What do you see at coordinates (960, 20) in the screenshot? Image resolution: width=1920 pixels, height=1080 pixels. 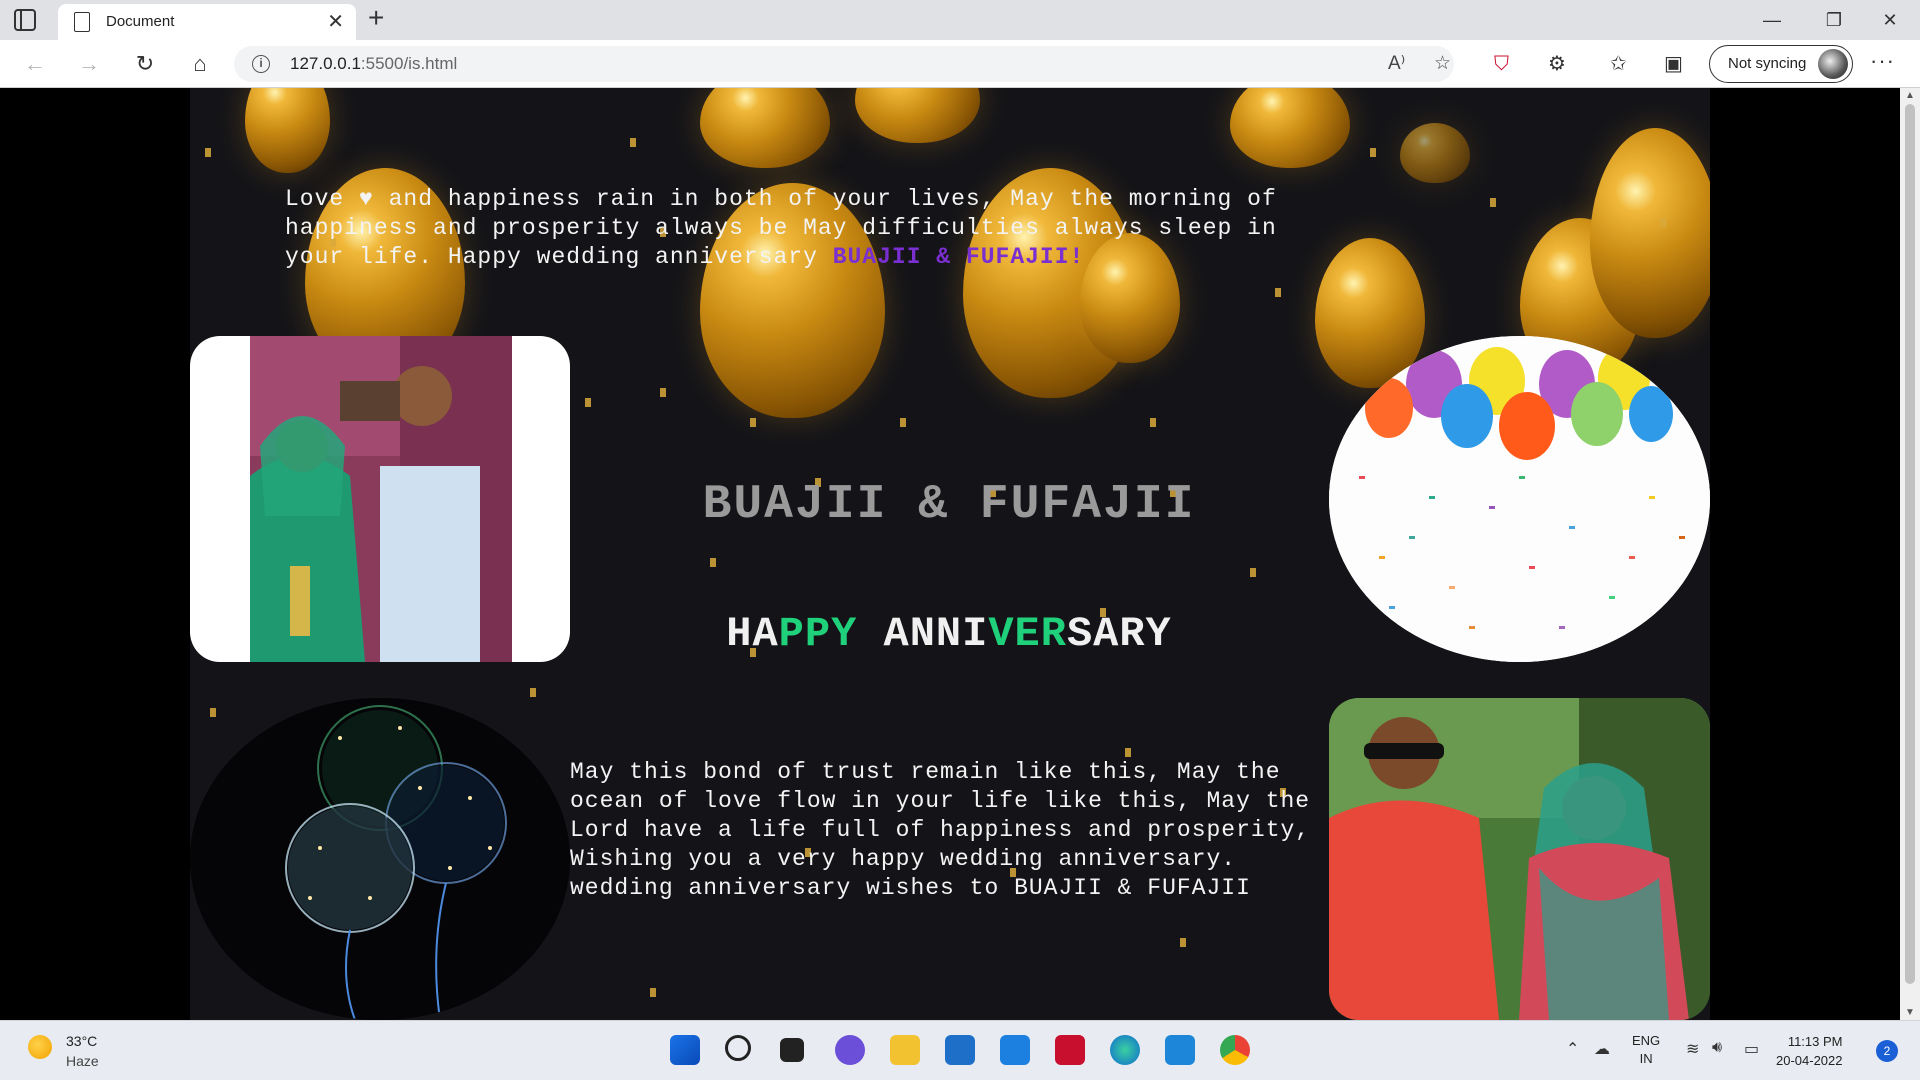 I see `tab-bar: Document ✕ + — ❐ ✕` at bounding box center [960, 20].